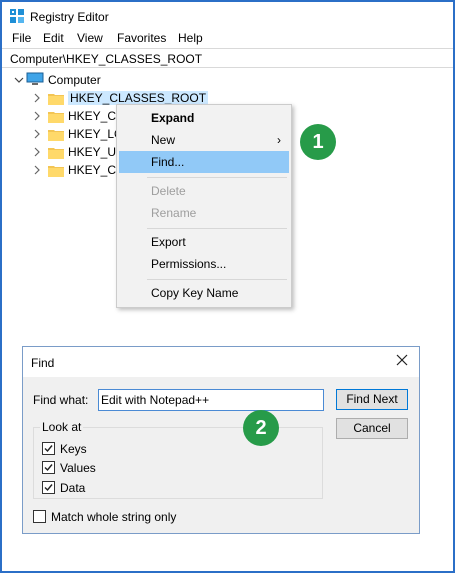 This screenshot has width=455, height=573. I want to click on data-label: Data, so click(73, 488).